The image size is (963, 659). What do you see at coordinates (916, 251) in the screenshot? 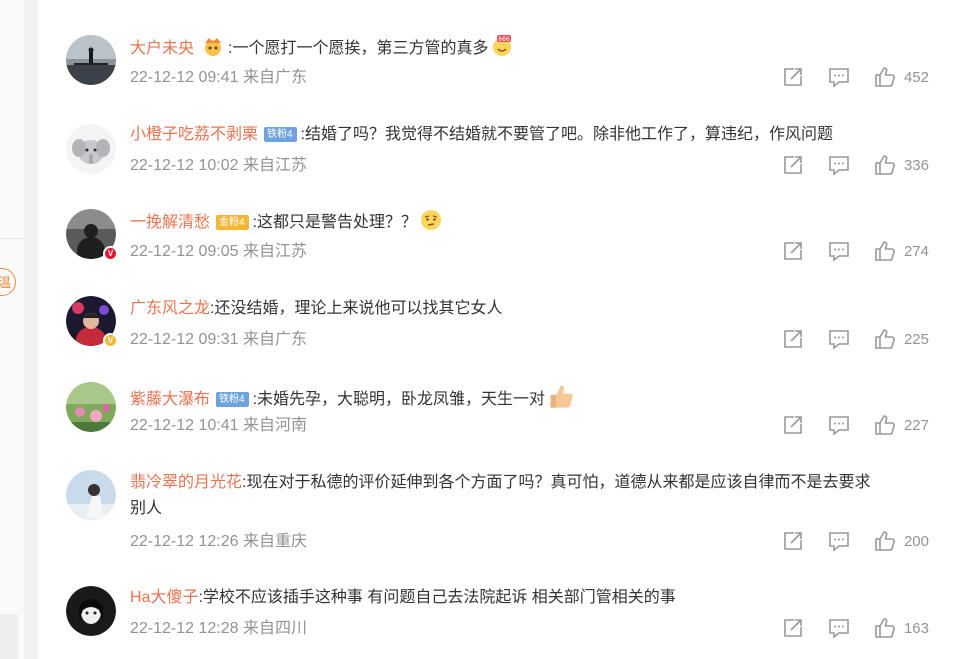
I see `like-count: 274` at bounding box center [916, 251].